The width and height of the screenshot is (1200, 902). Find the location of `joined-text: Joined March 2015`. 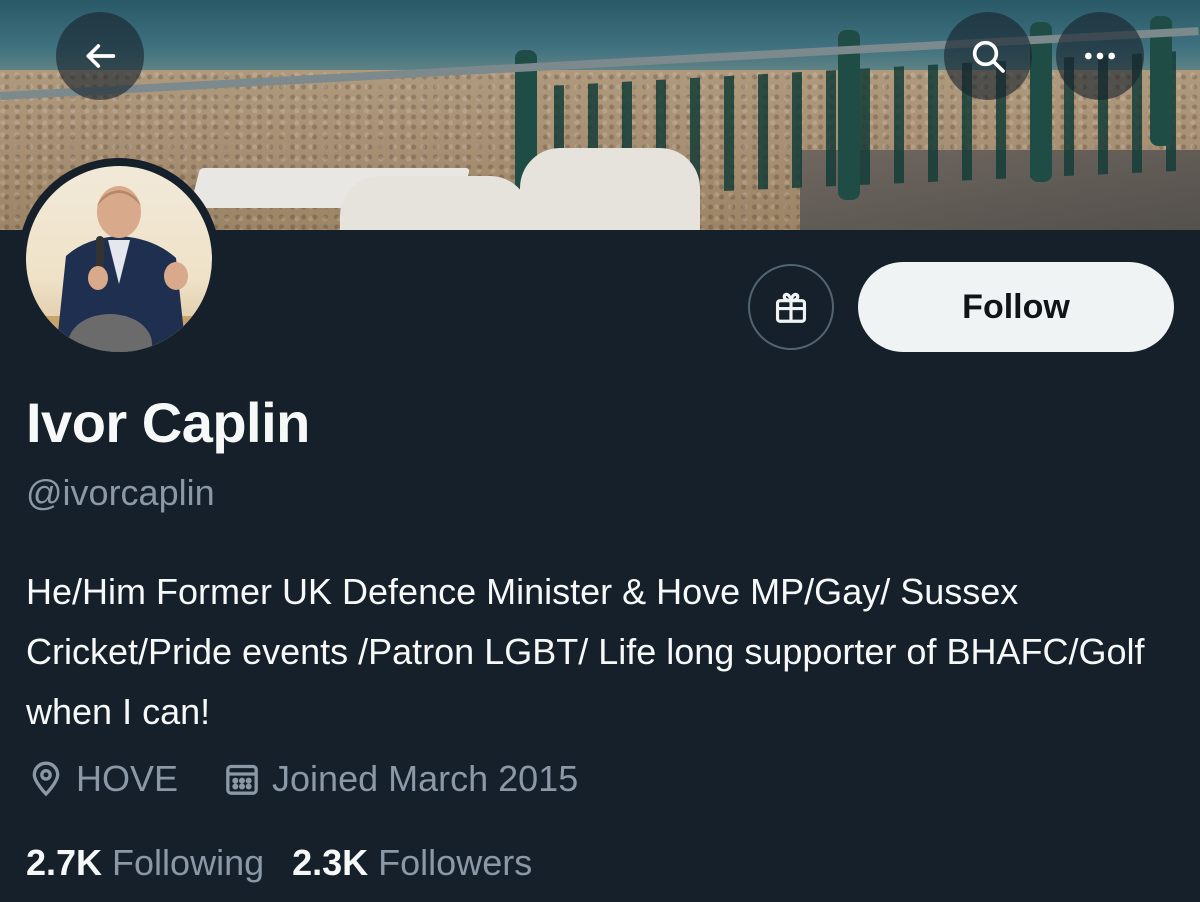

joined-text: Joined March 2015 is located at coordinates (425, 778).